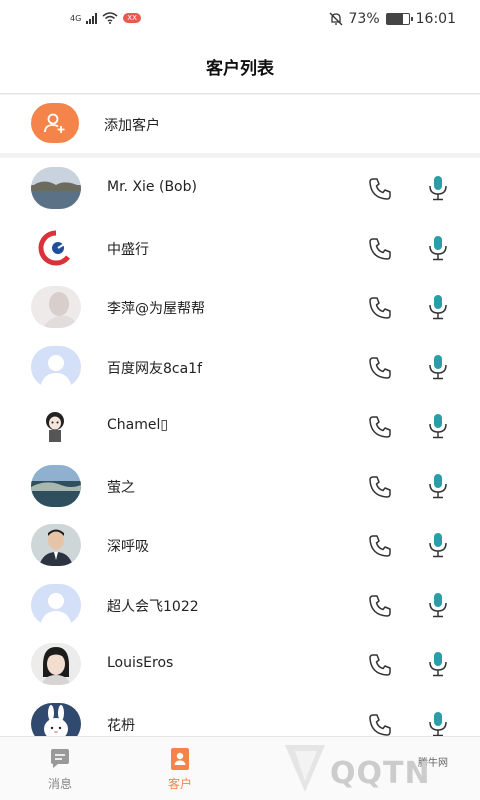 The height and width of the screenshot is (800, 480). I want to click on customer-name: Mr. Xie (Bob), so click(152, 187).